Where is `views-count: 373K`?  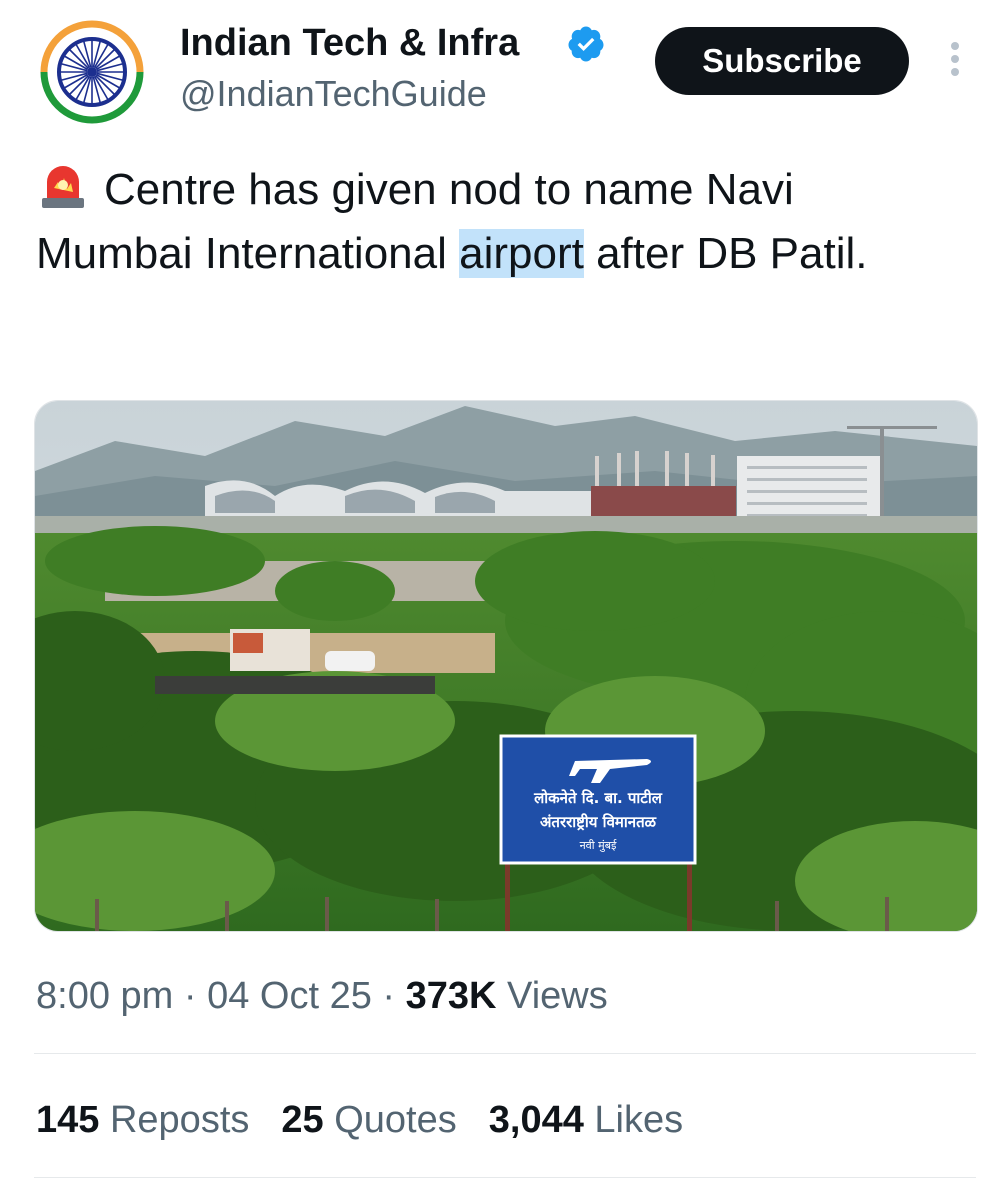
views-count: 373K is located at coordinates (451, 996).